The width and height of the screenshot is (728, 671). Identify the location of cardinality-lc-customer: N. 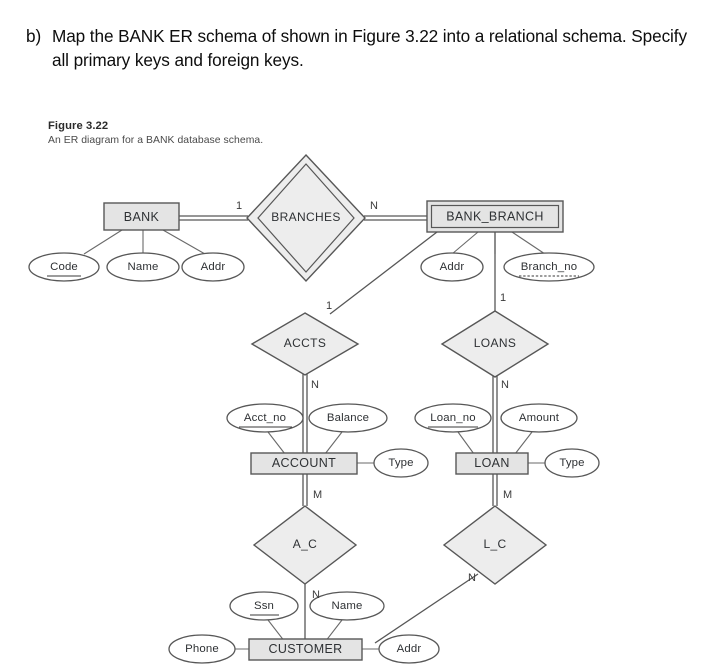
(472, 578).